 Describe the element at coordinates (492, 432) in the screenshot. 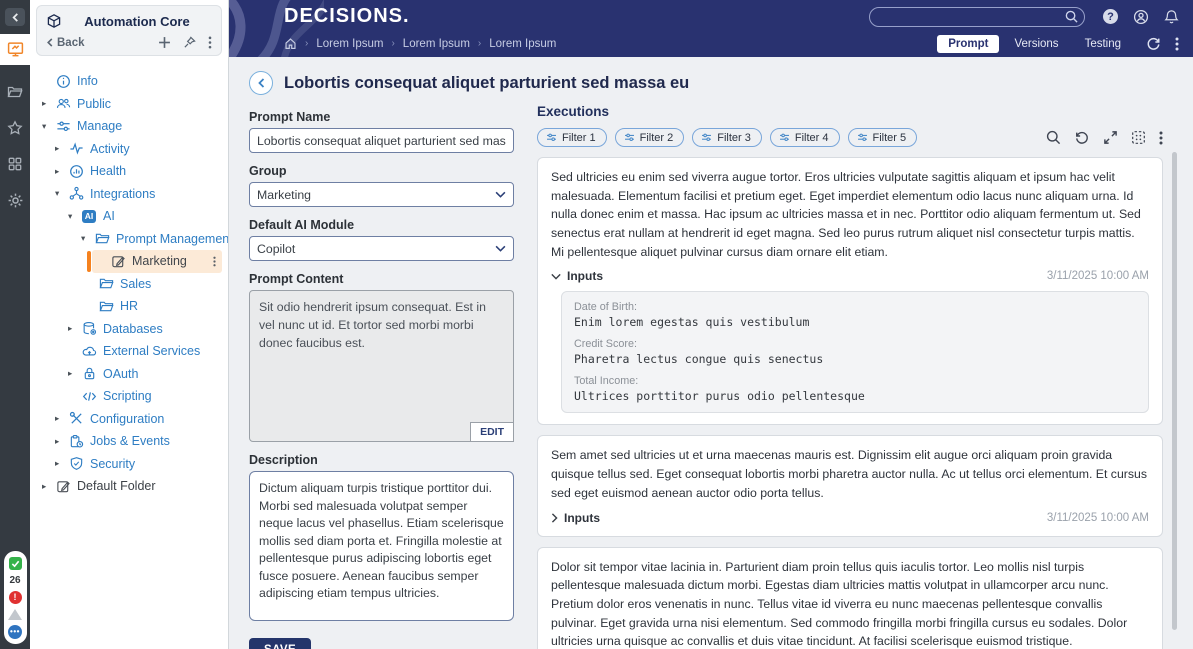

I see `edit-button: EDIT` at that location.